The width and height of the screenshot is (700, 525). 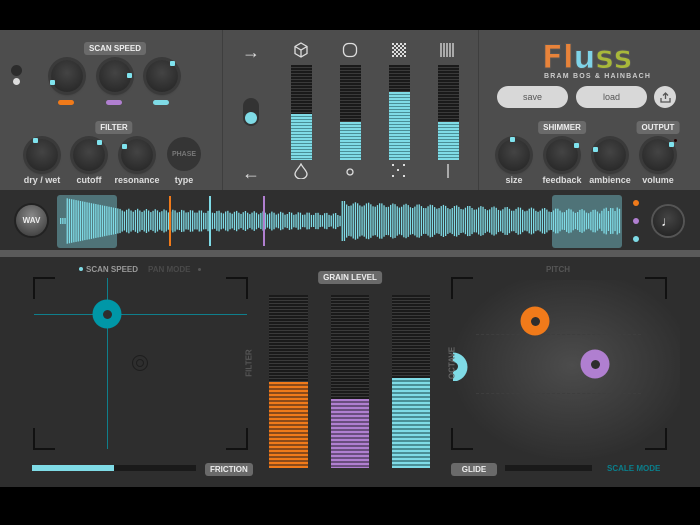 What do you see at coordinates (112, 269) in the screenshot?
I see `scan-speed-mode: SCAN SPEED` at bounding box center [112, 269].